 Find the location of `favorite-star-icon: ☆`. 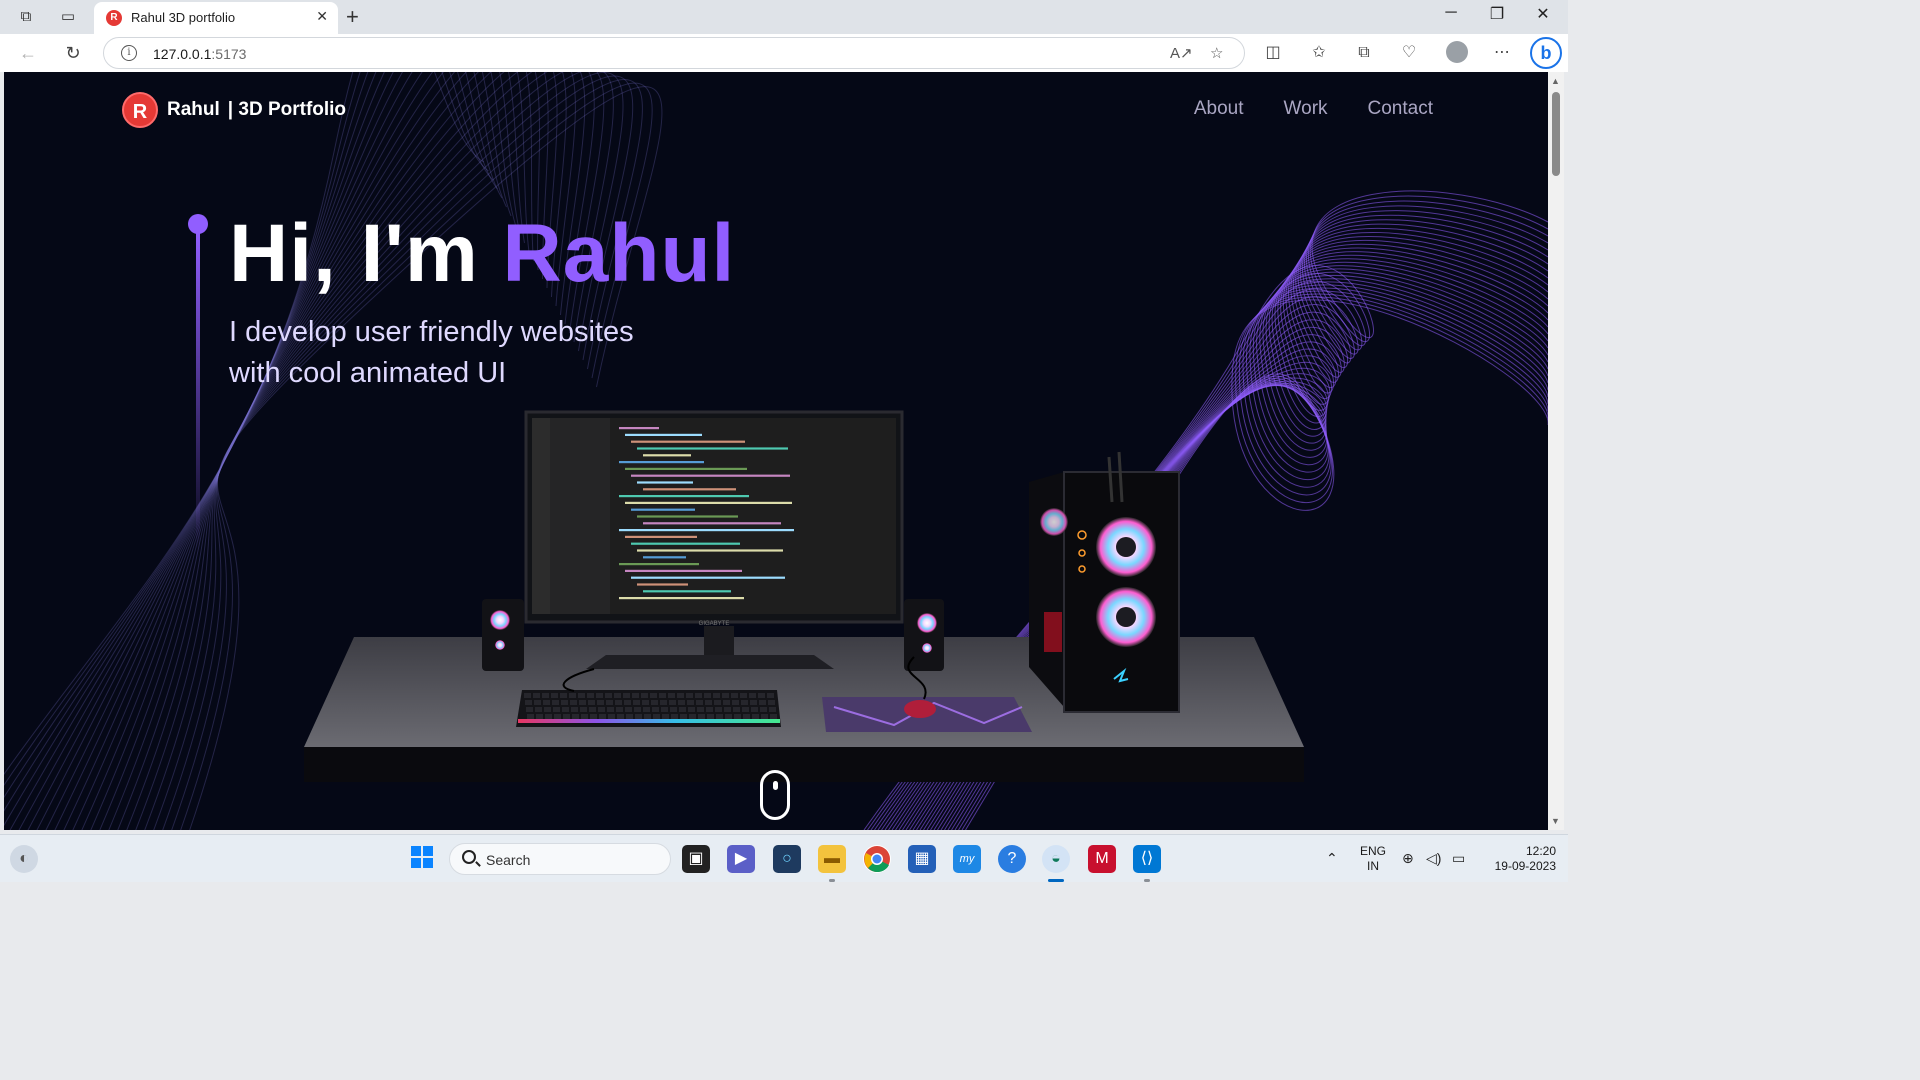

favorite-star-icon: ☆ is located at coordinates (1216, 53).